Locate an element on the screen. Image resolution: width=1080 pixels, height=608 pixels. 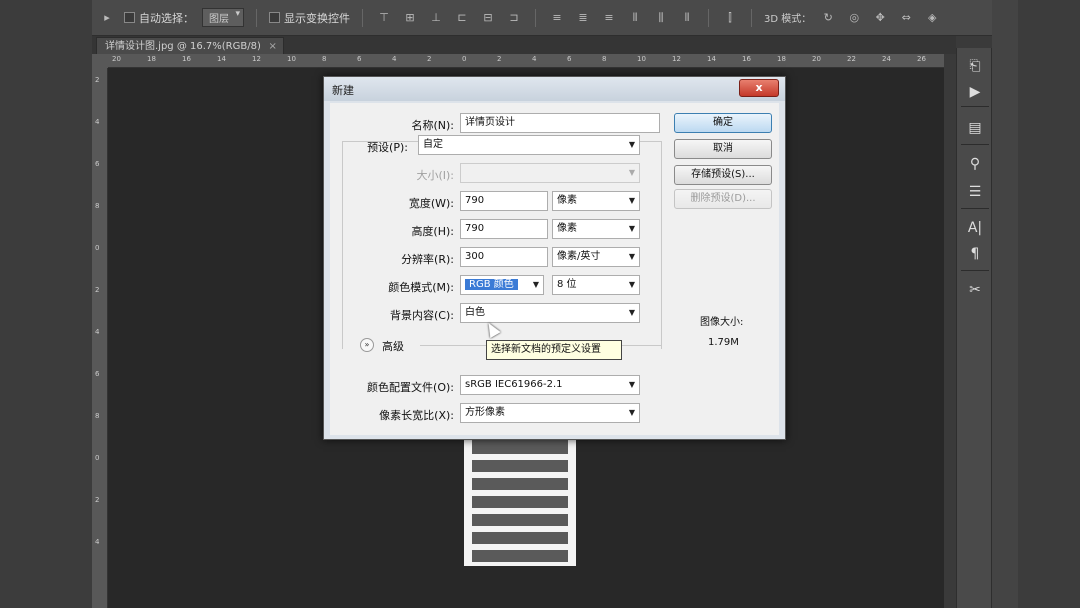
auto-select-option: 自动选择： is located at coordinates (159, 18).